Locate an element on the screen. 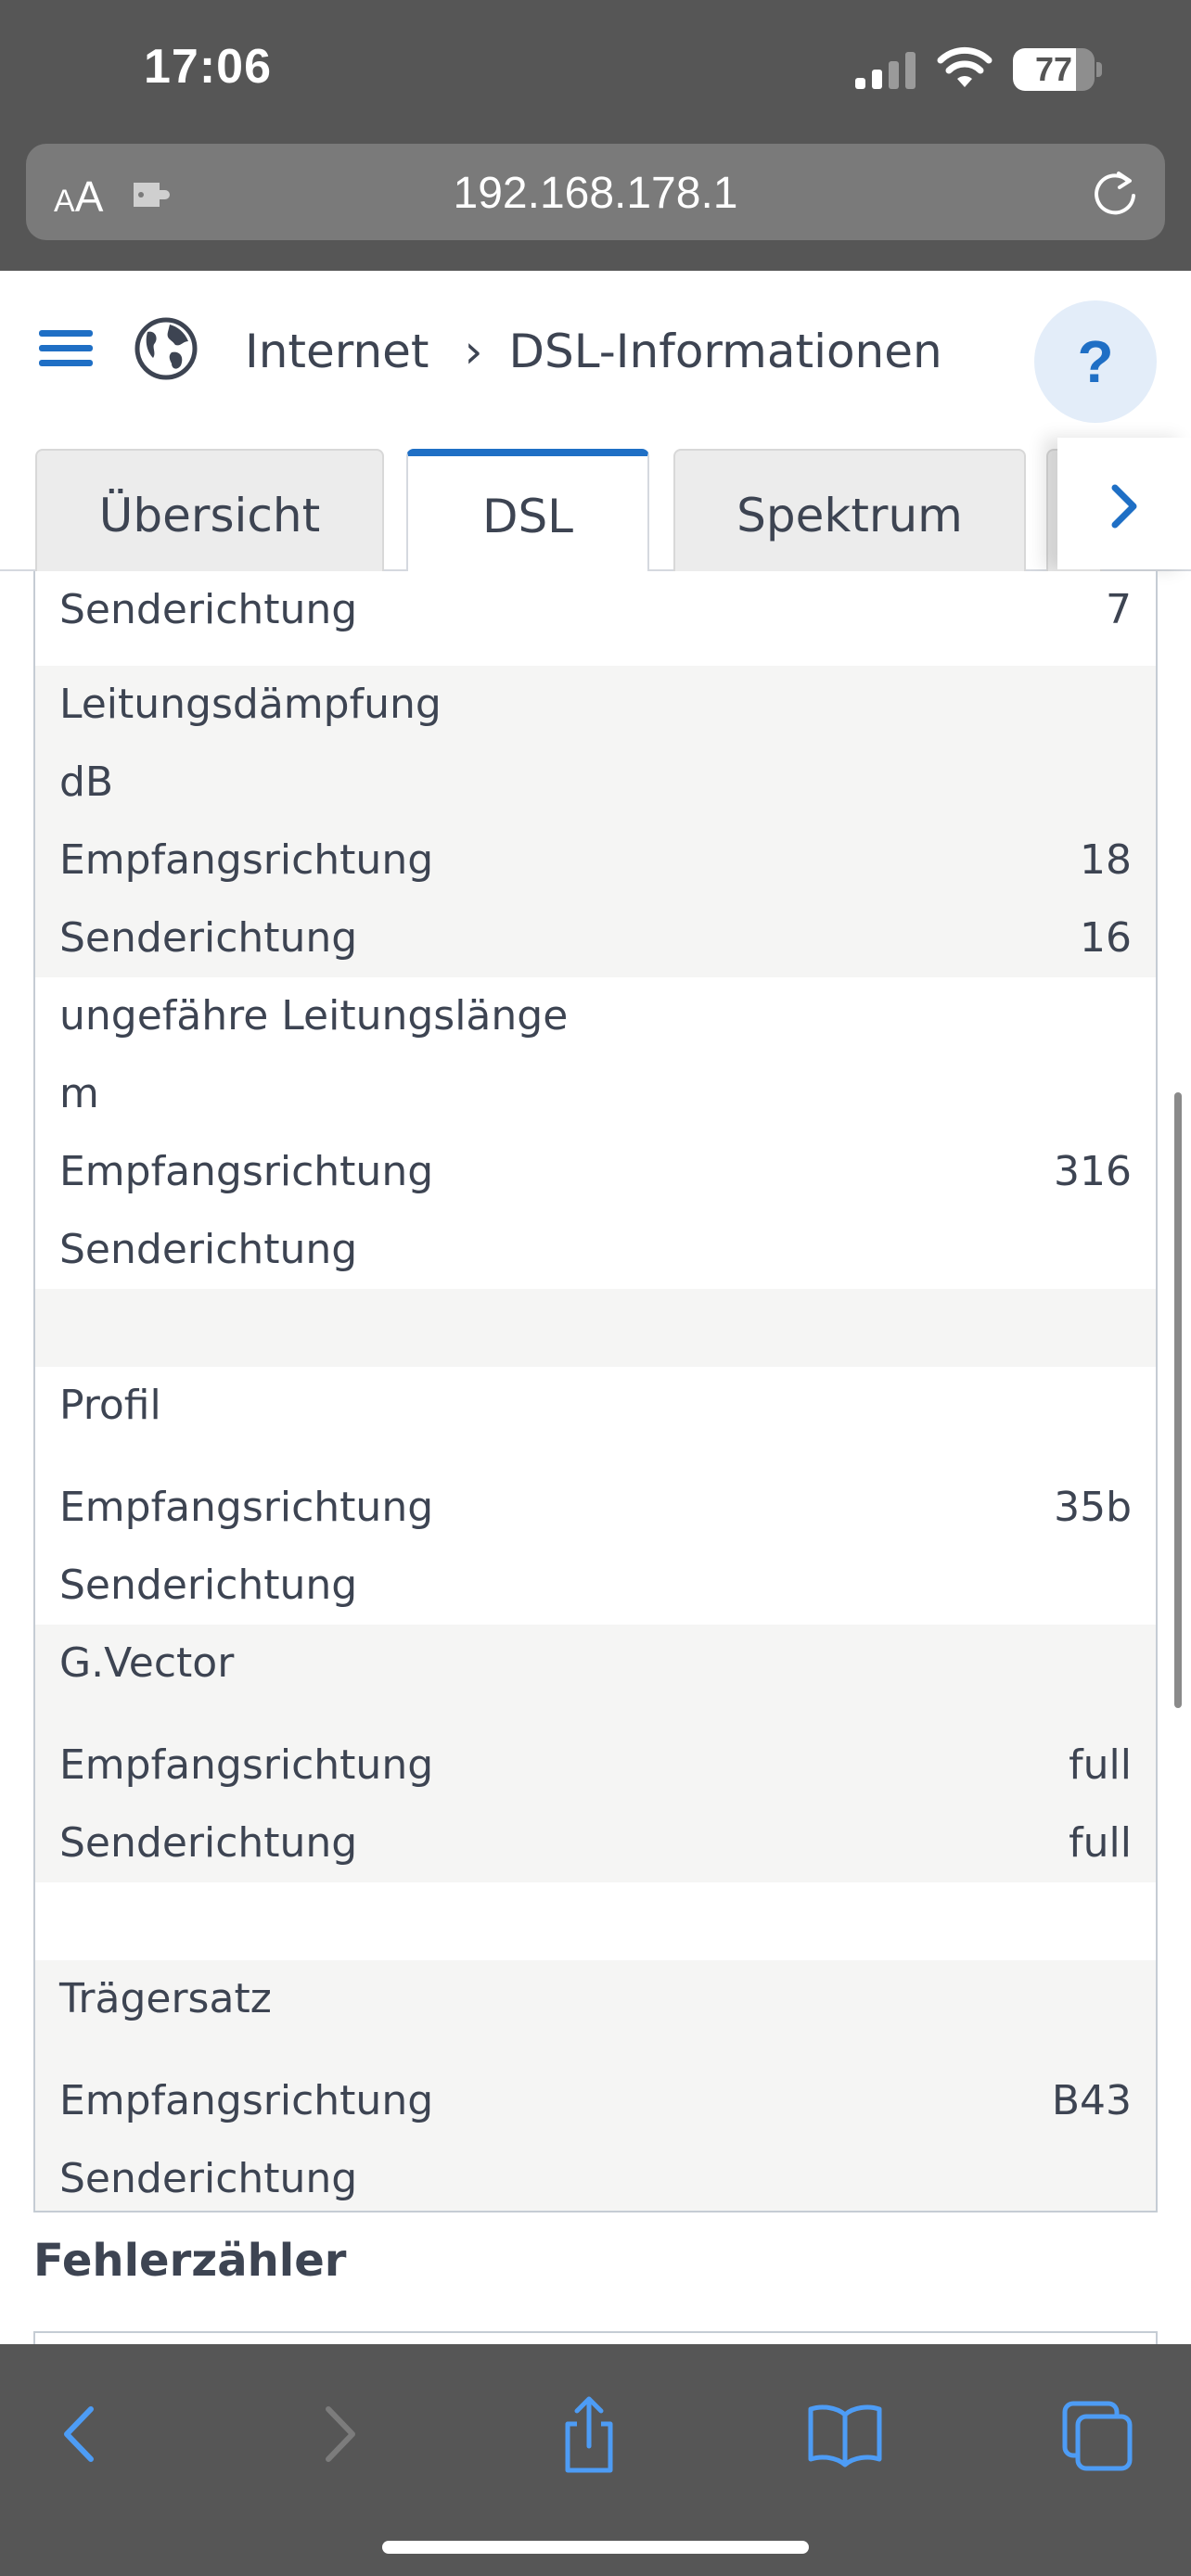  table-row: dB is located at coordinates (595, 783).